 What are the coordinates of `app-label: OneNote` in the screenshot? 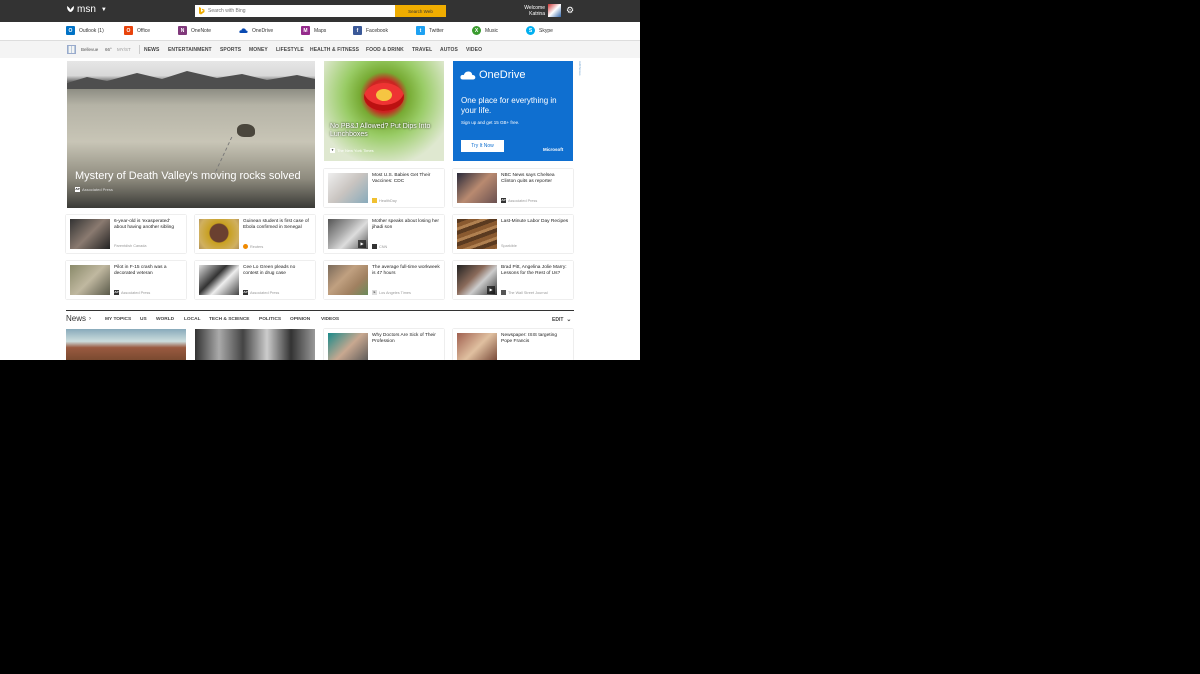 It's located at (201, 30).